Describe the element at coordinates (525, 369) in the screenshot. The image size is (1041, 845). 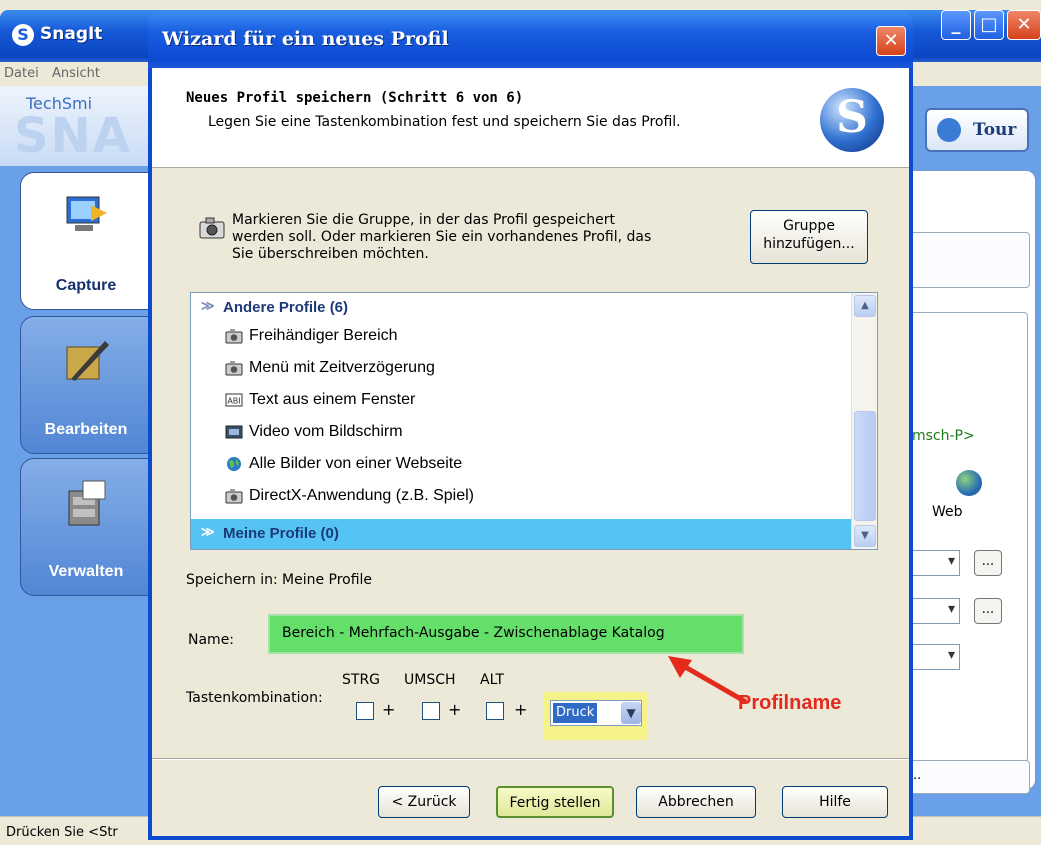
I see `list-item: Menü mit Zeitverzögerung` at that location.